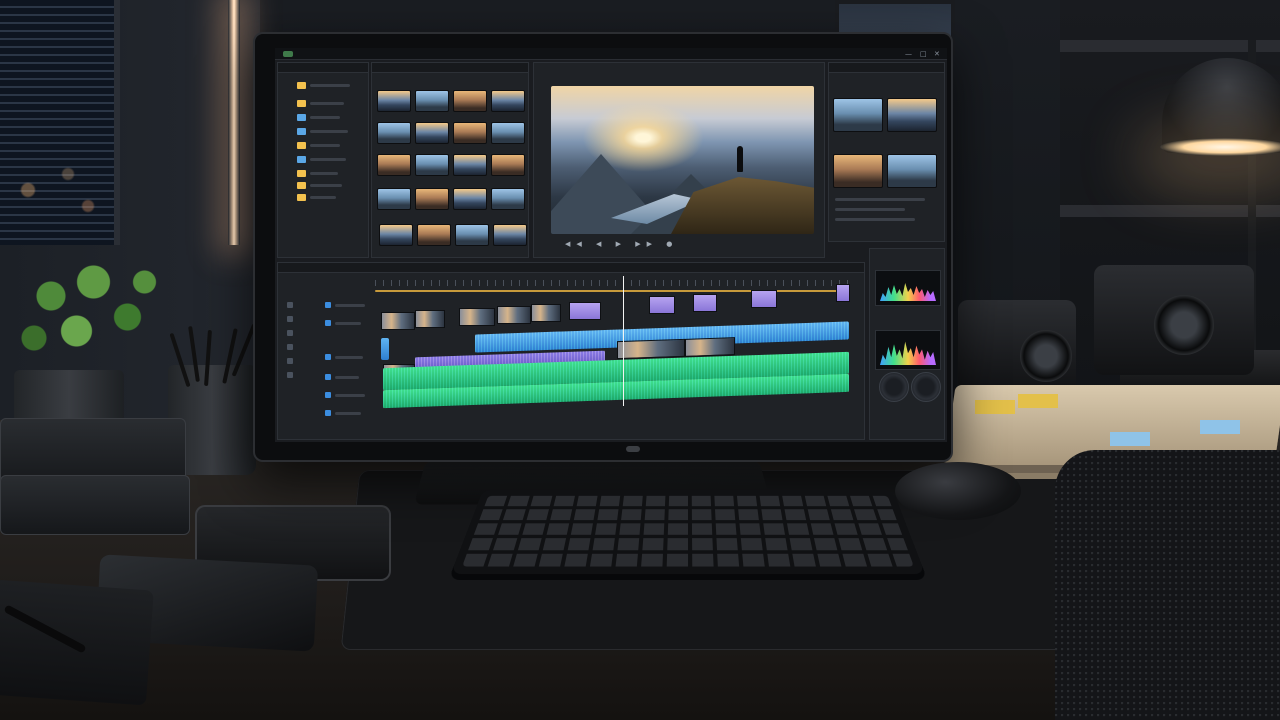  I want to click on window-blinds, so click(60, 122).